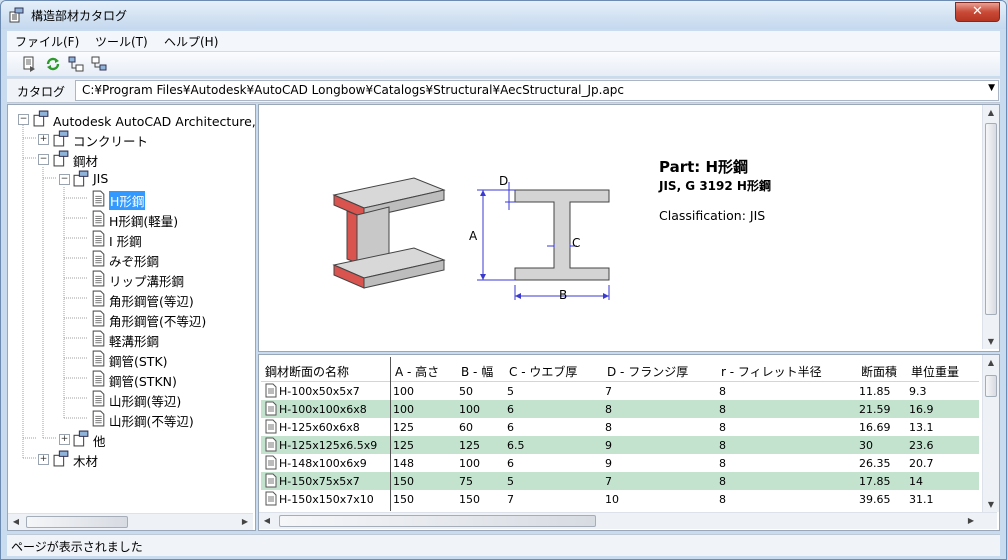 This screenshot has height=560, width=1007. Describe the element at coordinates (191, 41) in the screenshot. I see `menu-help: ヘルプ(H)` at that location.